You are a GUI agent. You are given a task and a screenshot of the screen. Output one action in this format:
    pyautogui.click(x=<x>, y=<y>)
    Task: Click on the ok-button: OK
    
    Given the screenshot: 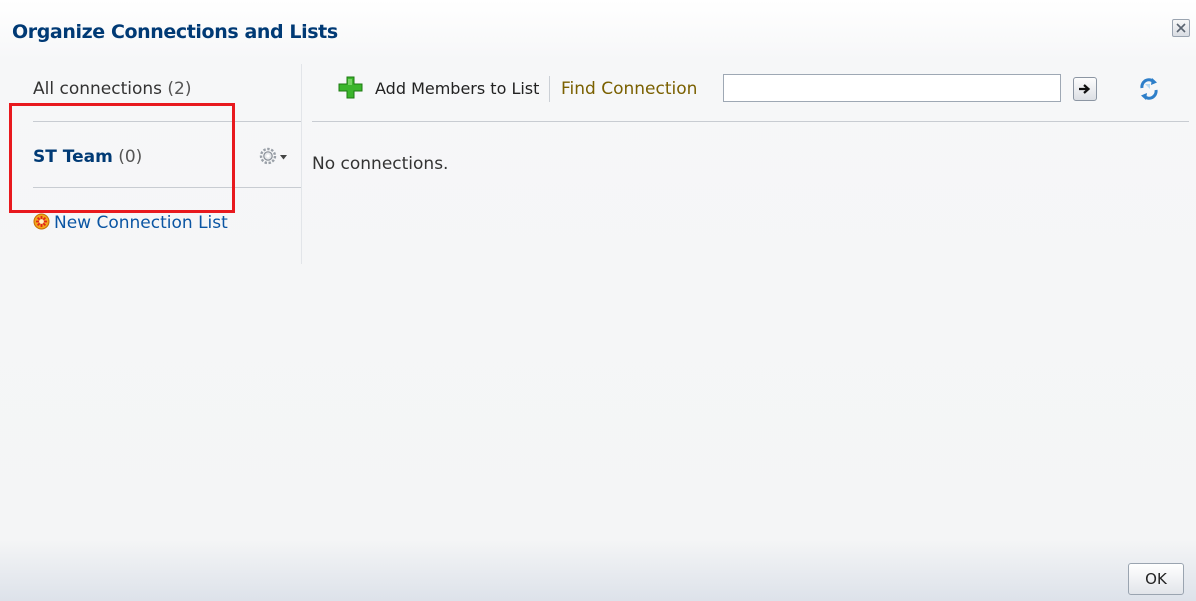 What is the action you would take?
    pyautogui.click(x=1156, y=579)
    